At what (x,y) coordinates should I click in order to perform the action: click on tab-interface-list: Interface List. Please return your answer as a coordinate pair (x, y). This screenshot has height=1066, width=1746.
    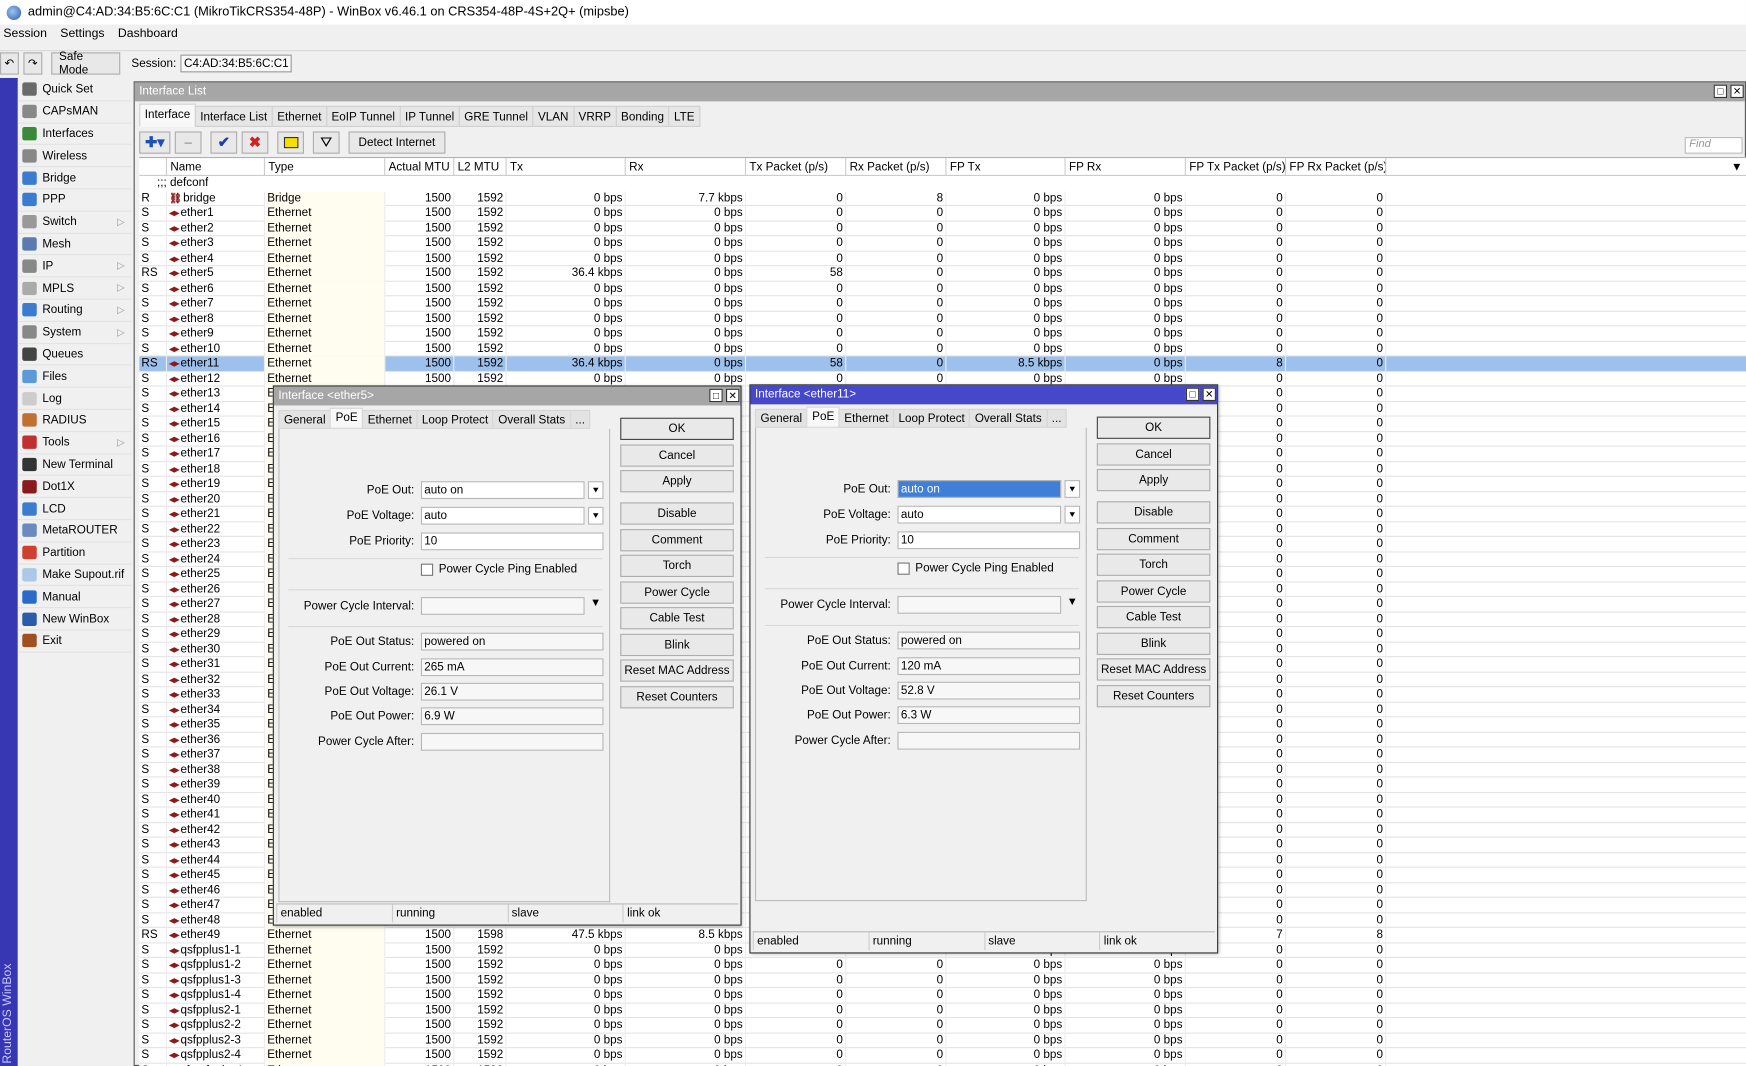
    Looking at the image, I should click on (233, 116).